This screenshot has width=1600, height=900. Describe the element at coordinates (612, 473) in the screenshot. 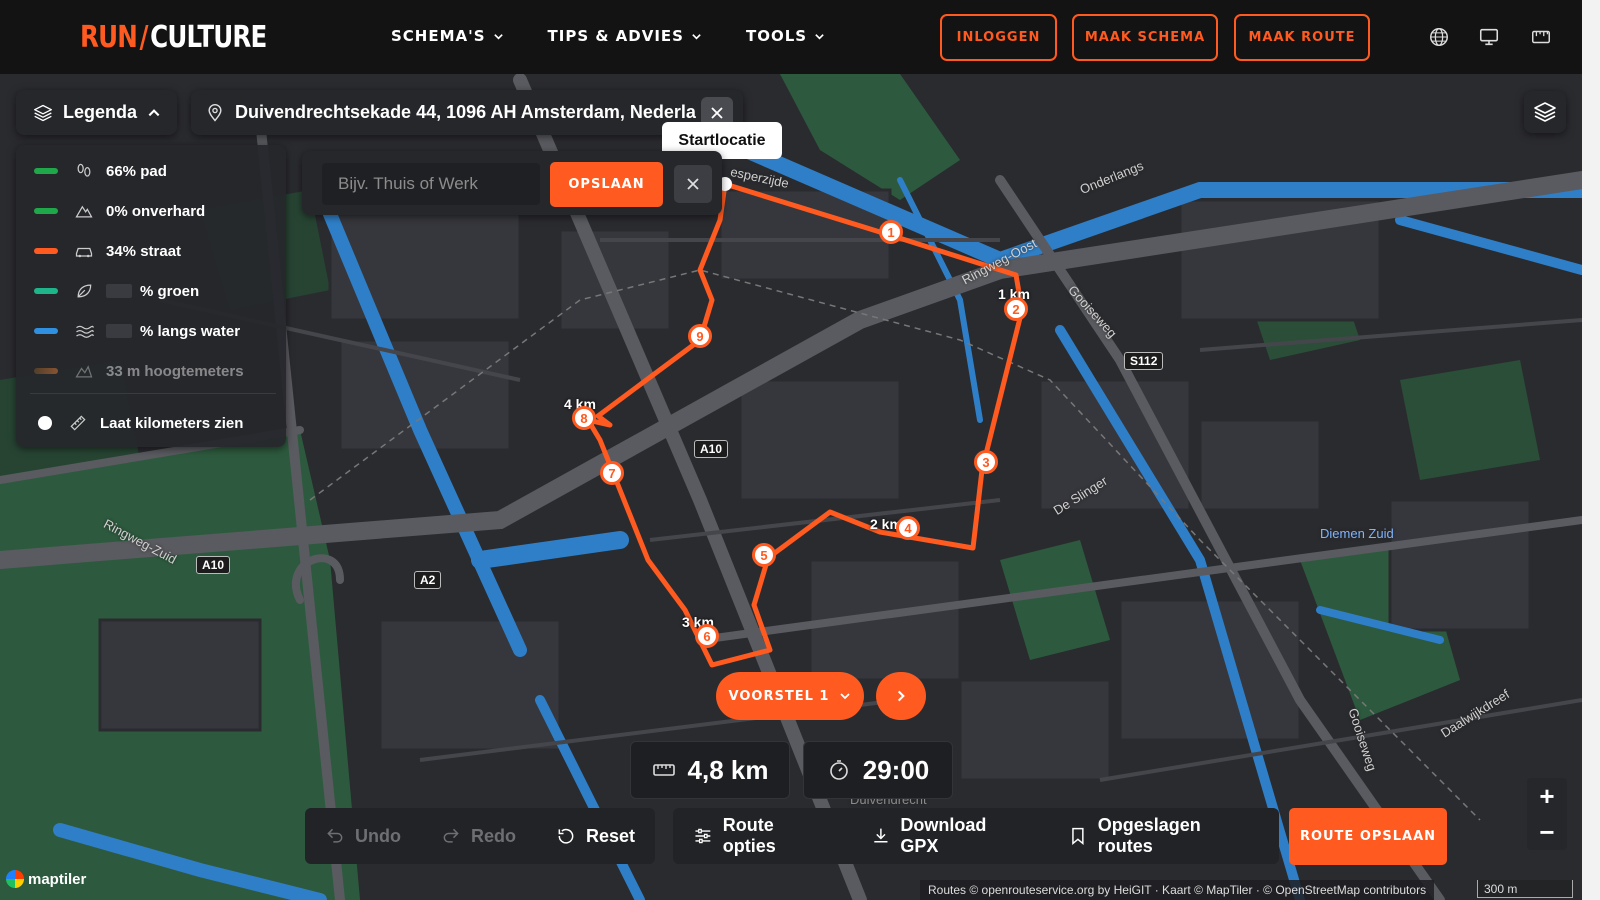

I see `route-marker-7: 7` at that location.